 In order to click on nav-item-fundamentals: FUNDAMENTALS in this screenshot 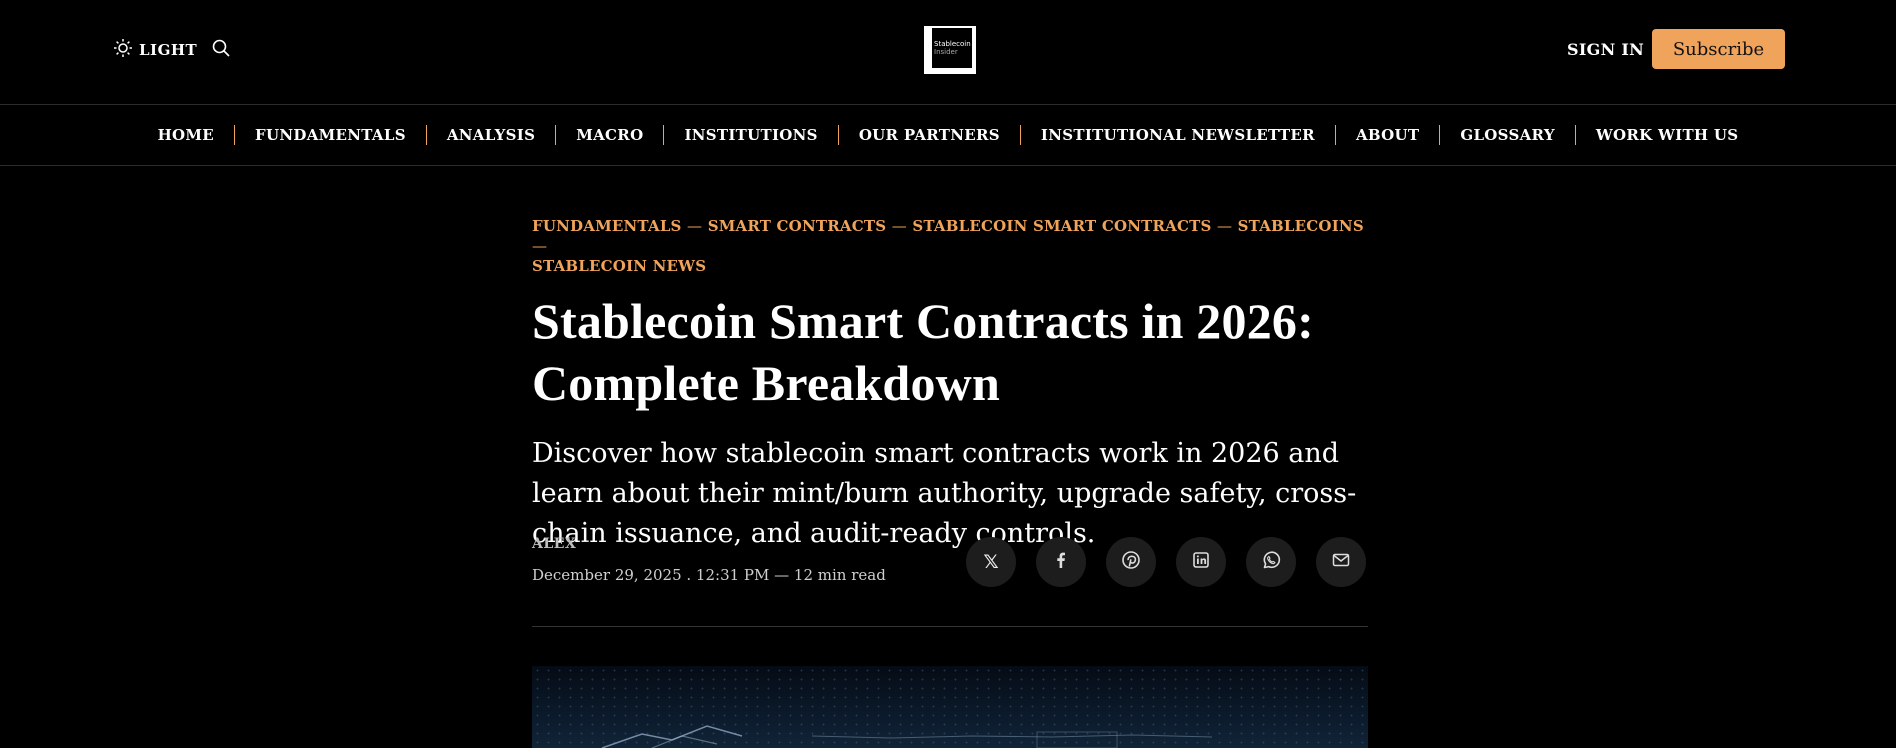, I will do `click(330, 135)`.